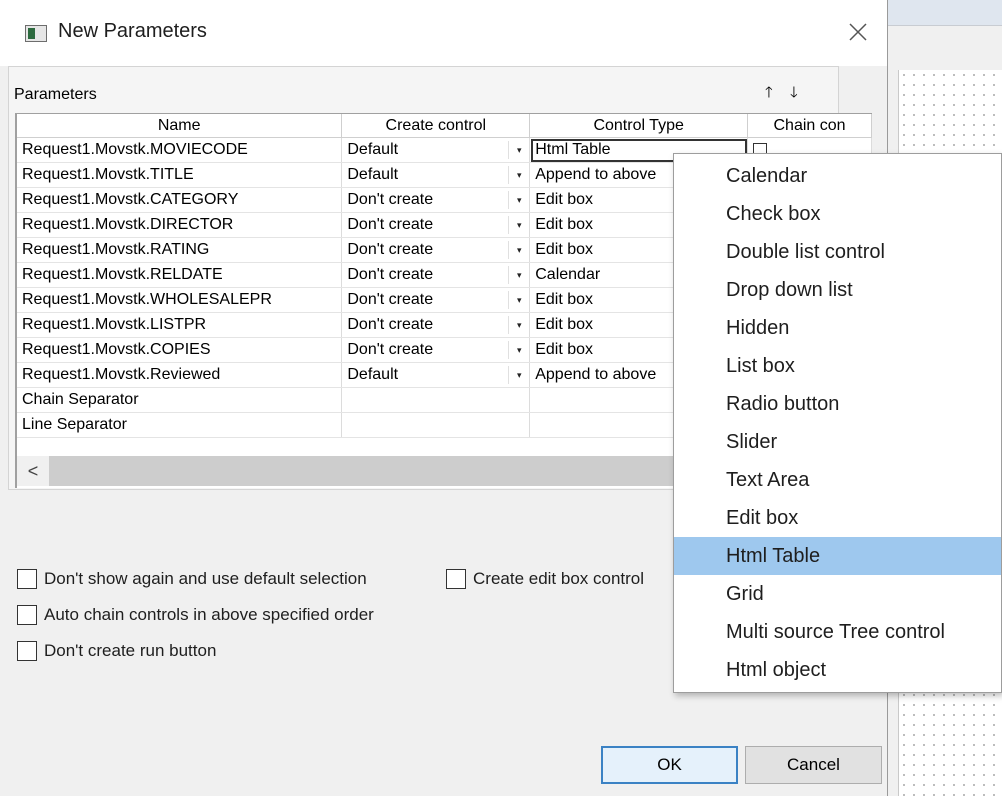 This screenshot has width=1002, height=796. Describe the element at coordinates (130, 650) in the screenshot. I see `dont-create-run-label: Don't create run button` at that location.